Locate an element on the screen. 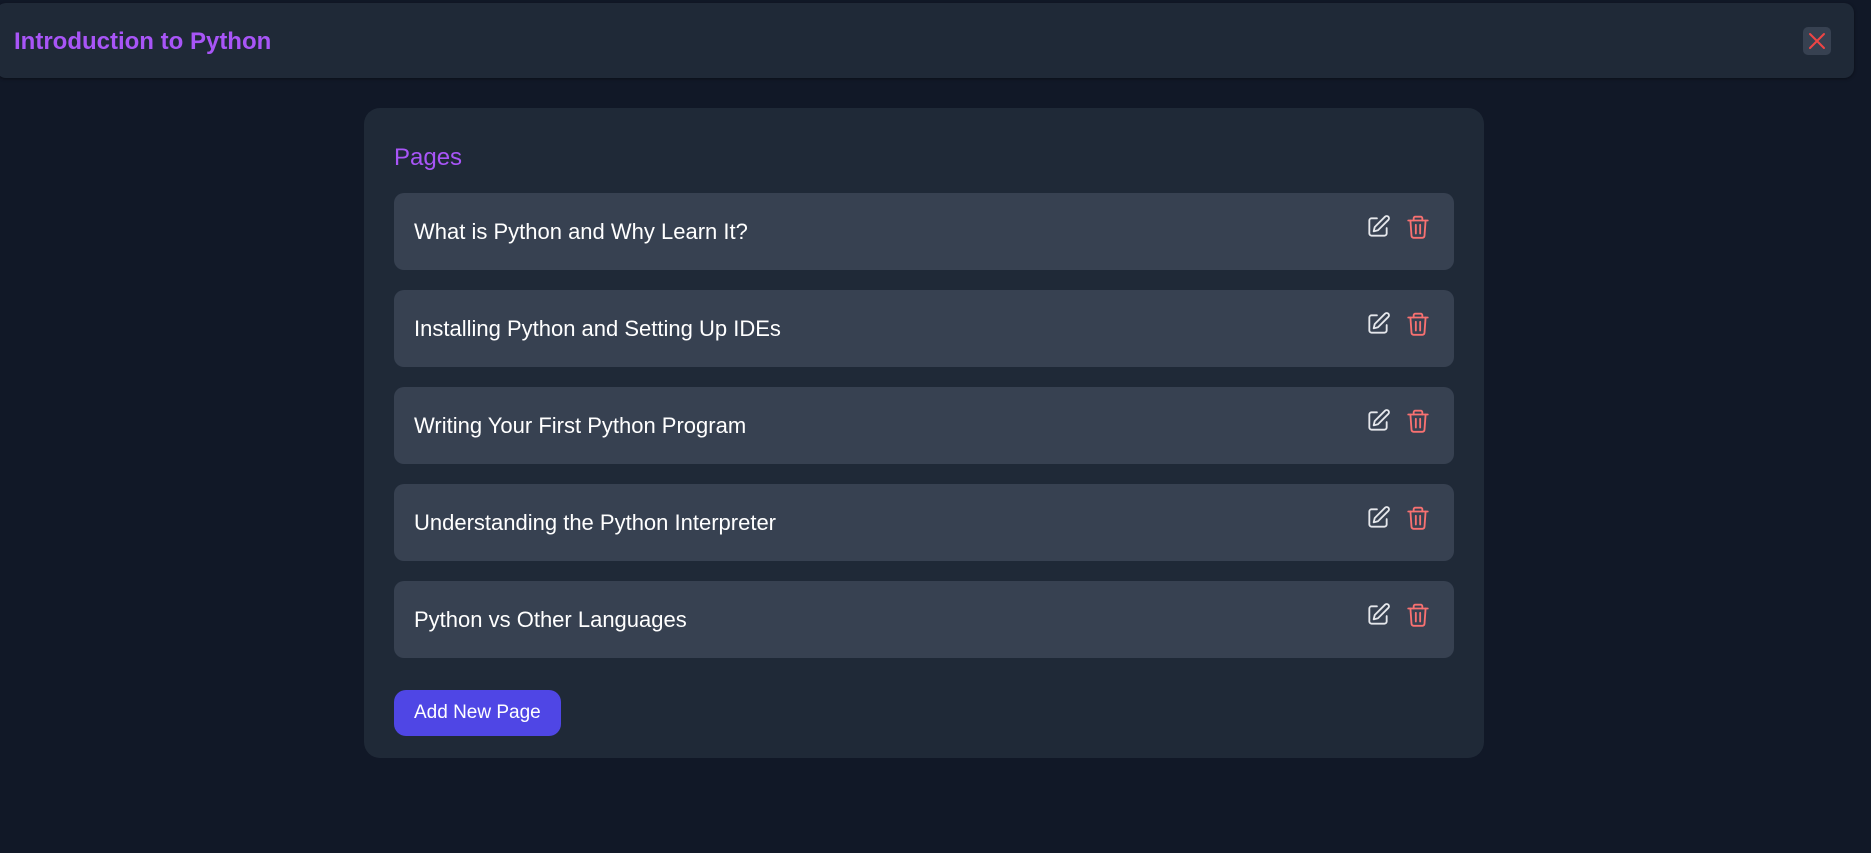 Image resolution: width=1871 pixels, height=853 pixels. course-header: Introduction to Python is located at coordinates (927, 40).